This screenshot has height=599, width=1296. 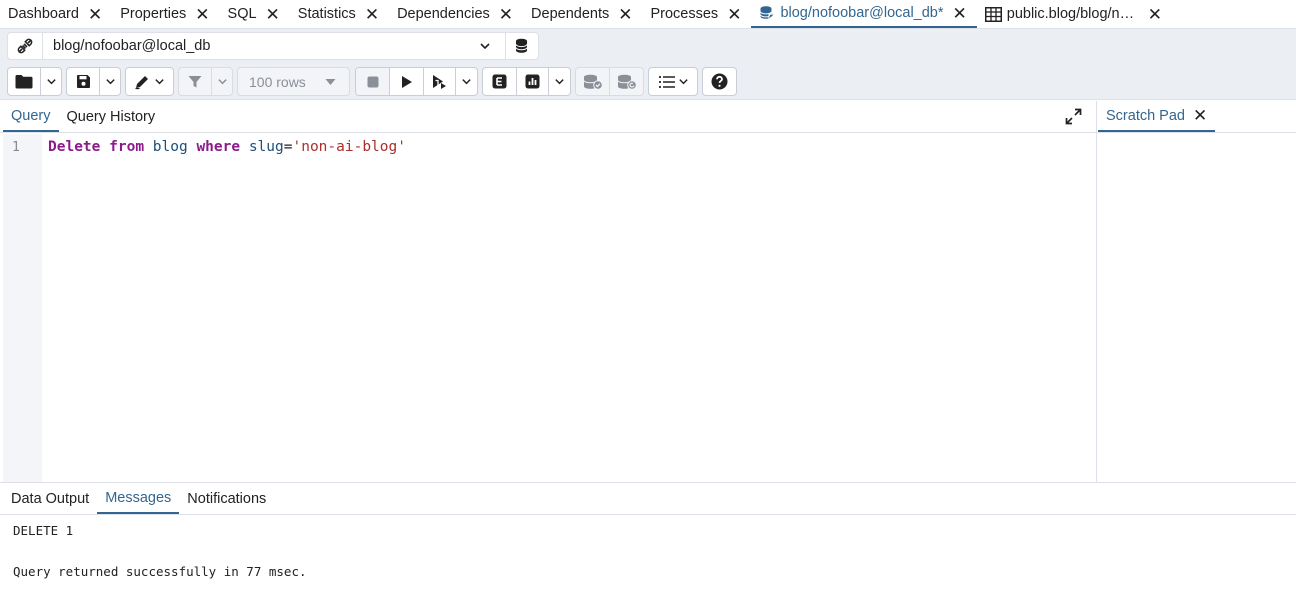 I want to click on execute-dropdown, so click(x=466, y=81).